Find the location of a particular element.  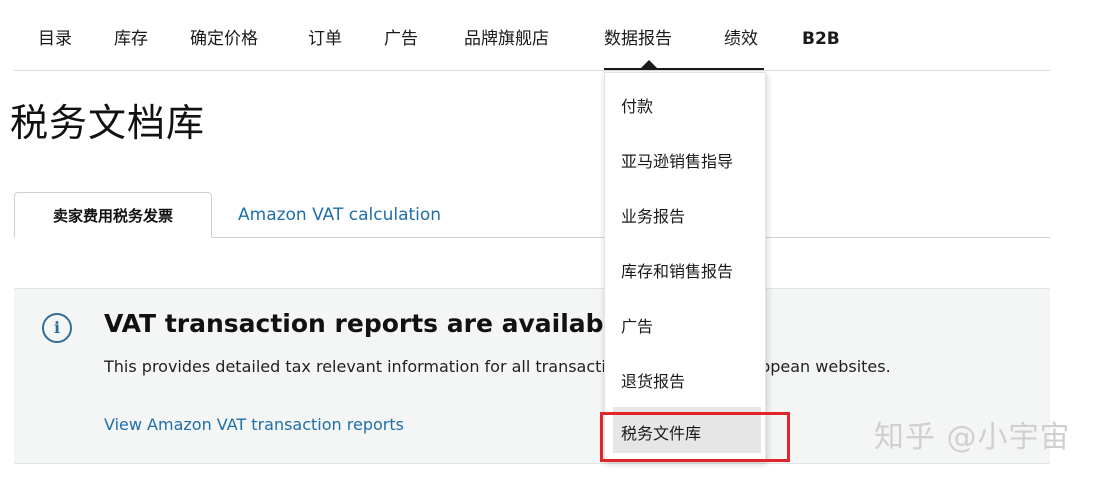

nav-item-b2b: B2B is located at coordinates (821, 39).